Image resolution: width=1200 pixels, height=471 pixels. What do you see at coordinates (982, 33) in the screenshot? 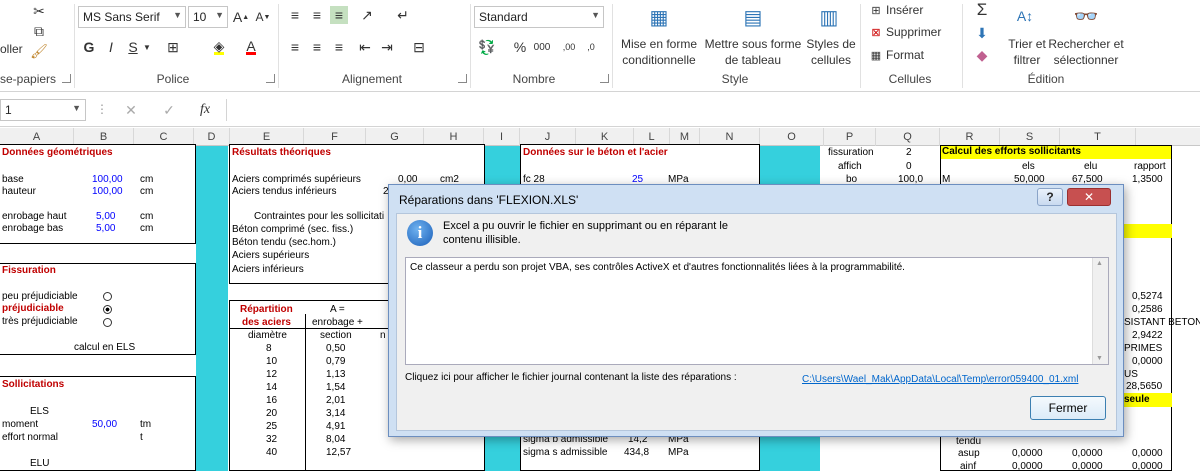
I see `fill-icon: ⬇` at bounding box center [982, 33].